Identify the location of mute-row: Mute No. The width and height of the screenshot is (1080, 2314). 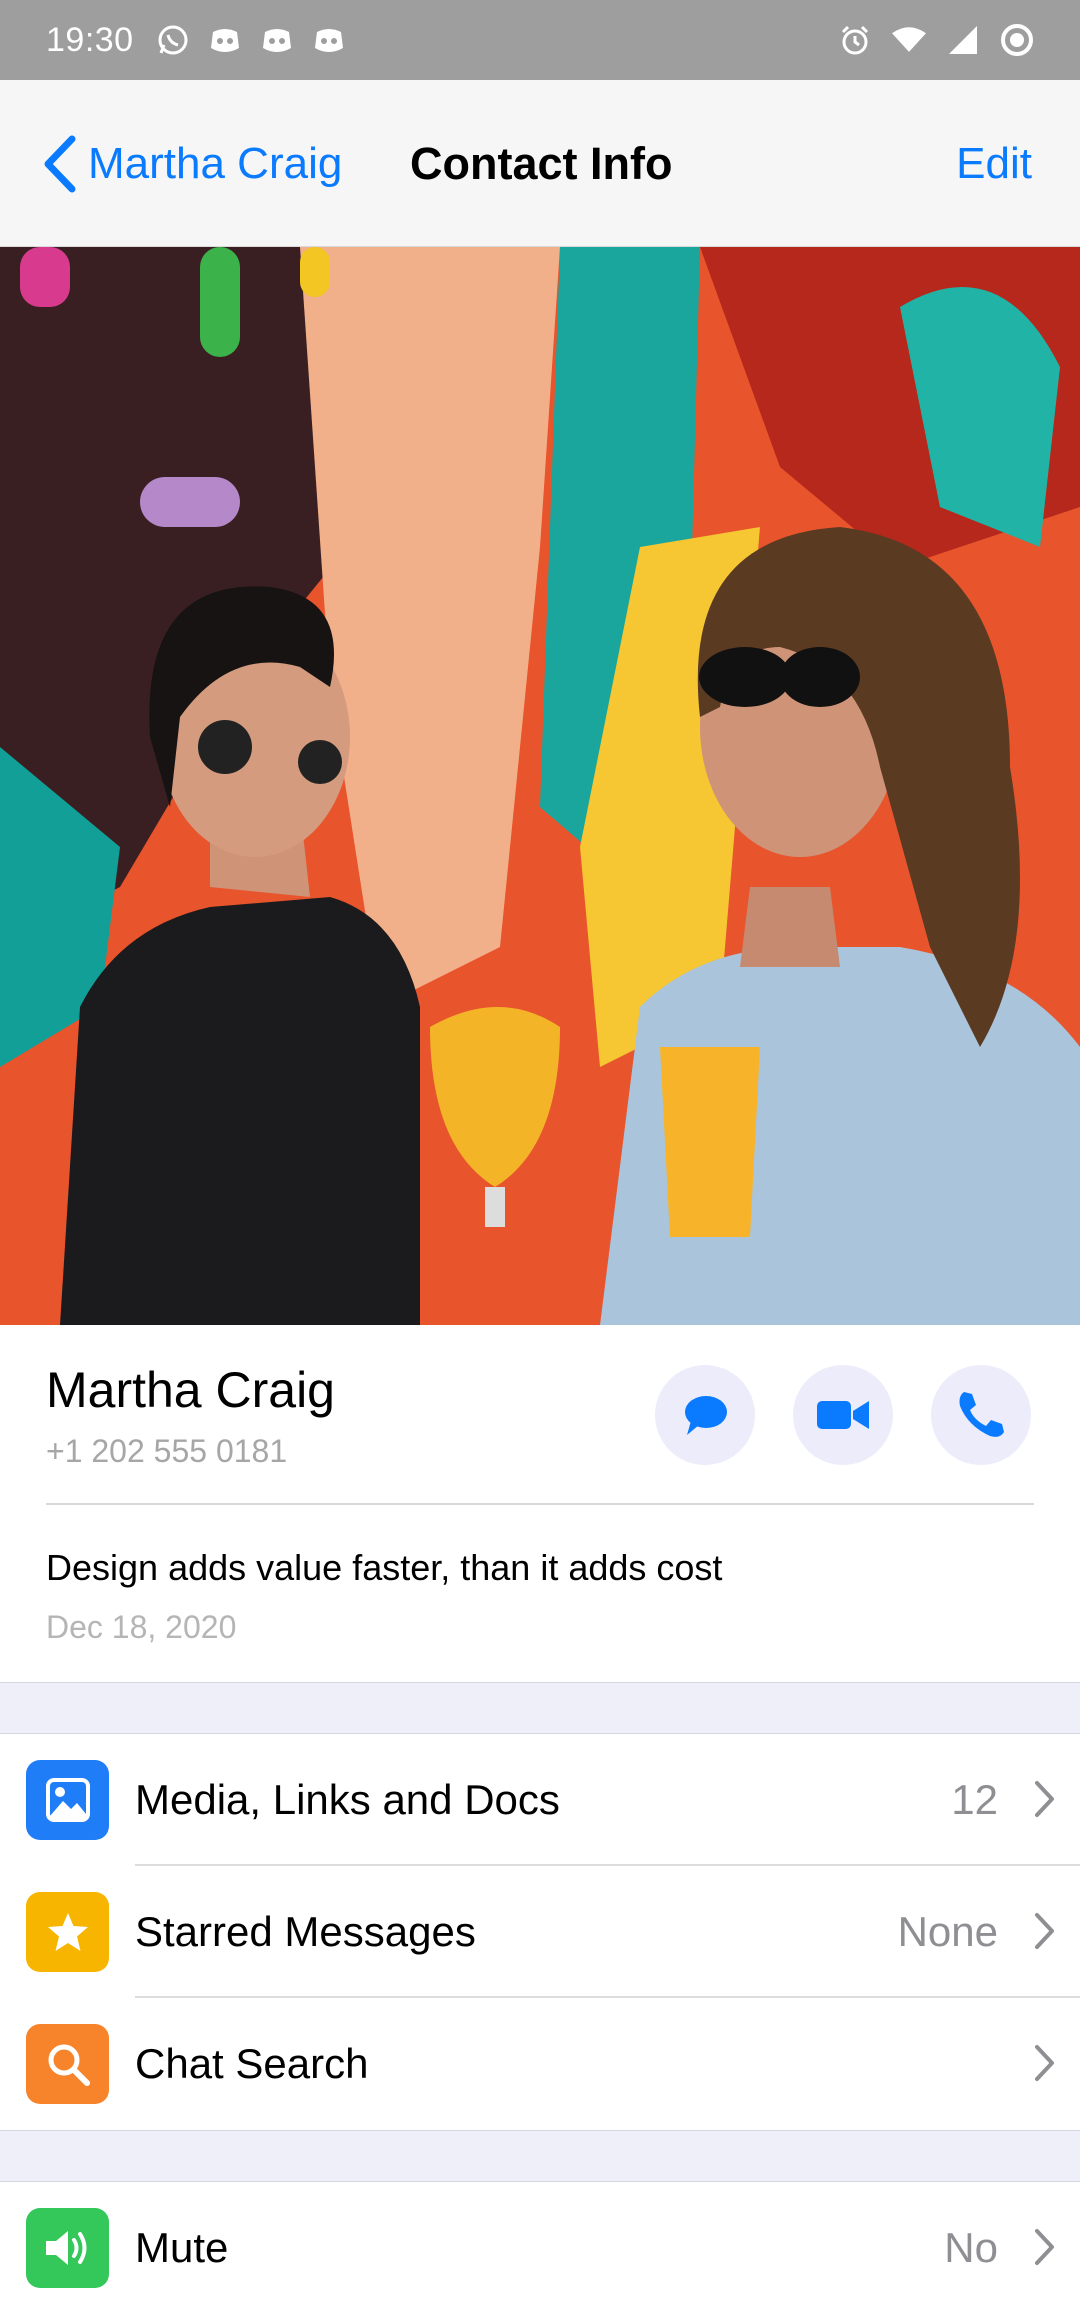
(540, 2248).